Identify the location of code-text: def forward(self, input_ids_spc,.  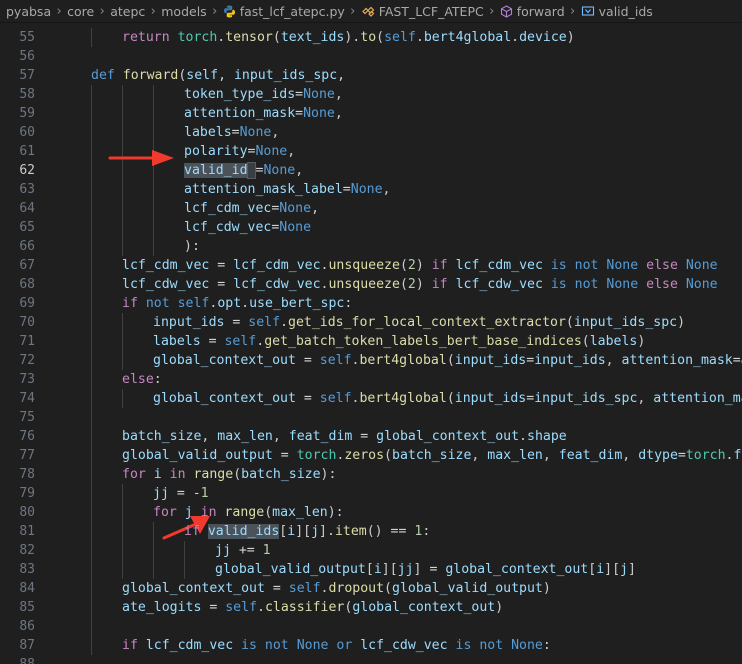
(218, 75).